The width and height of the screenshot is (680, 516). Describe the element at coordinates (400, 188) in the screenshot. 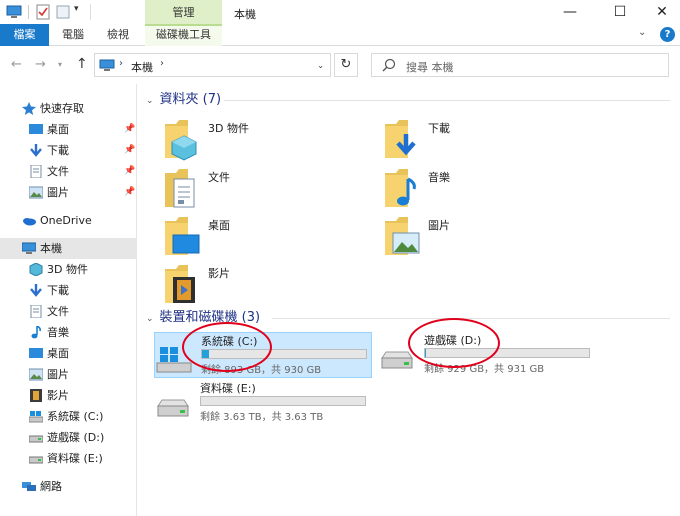

I see `music-folder-icon` at that location.